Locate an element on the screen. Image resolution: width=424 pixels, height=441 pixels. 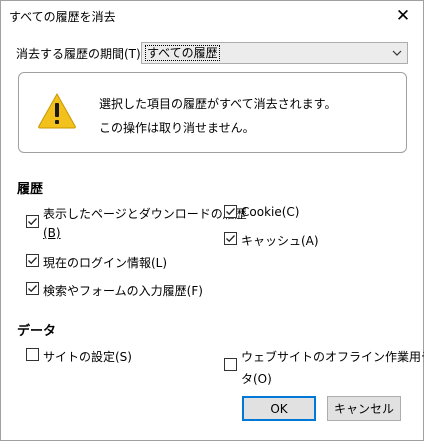
data-section-title: データ is located at coordinates (37, 331).